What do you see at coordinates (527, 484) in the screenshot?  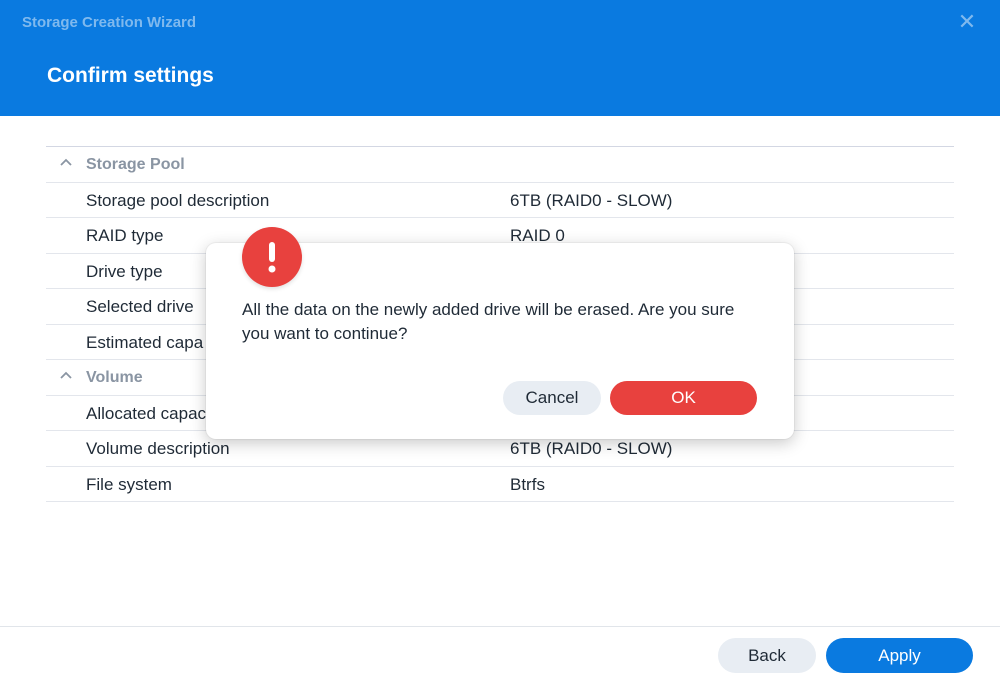 I see `row-value: Btrfs` at bounding box center [527, 484].